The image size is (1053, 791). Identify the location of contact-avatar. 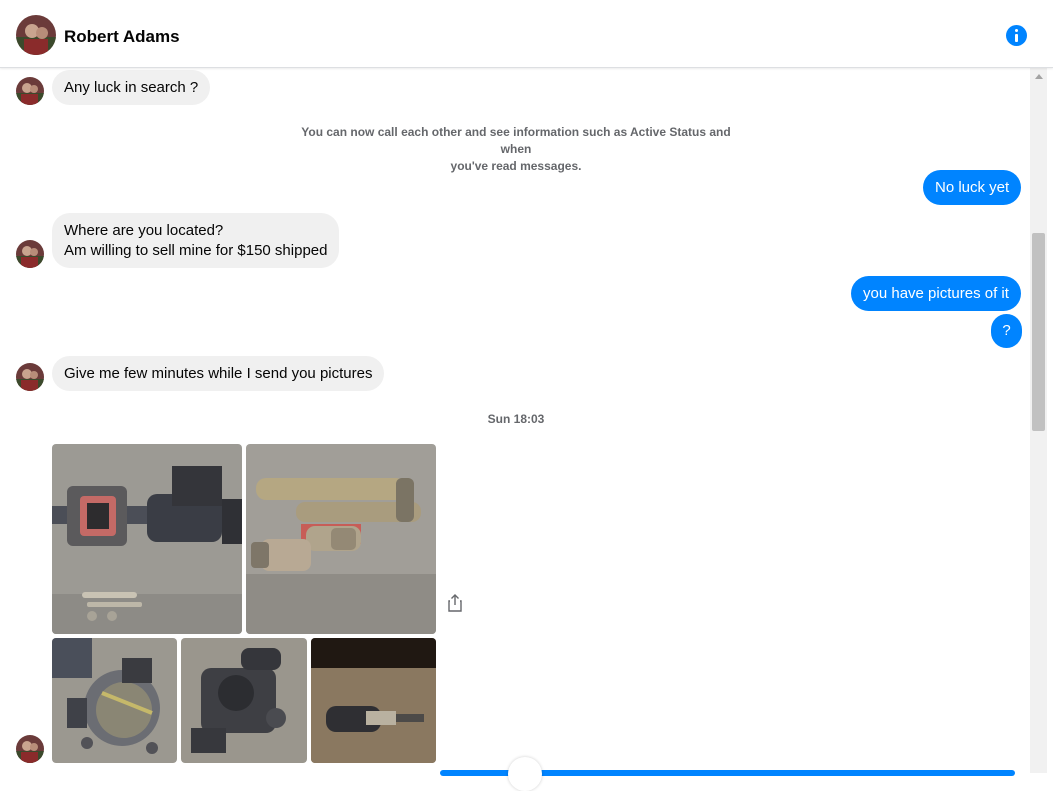
(36, 35).